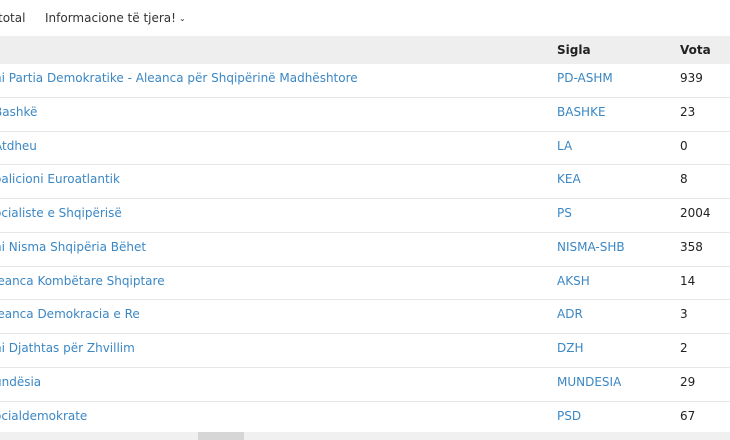 This screenshot has width=730, height=440. Describe the element at coordinates (67, 348) in the screenshot. I see `party-name-link: ni Djathtas për Zhvillim` at that location.